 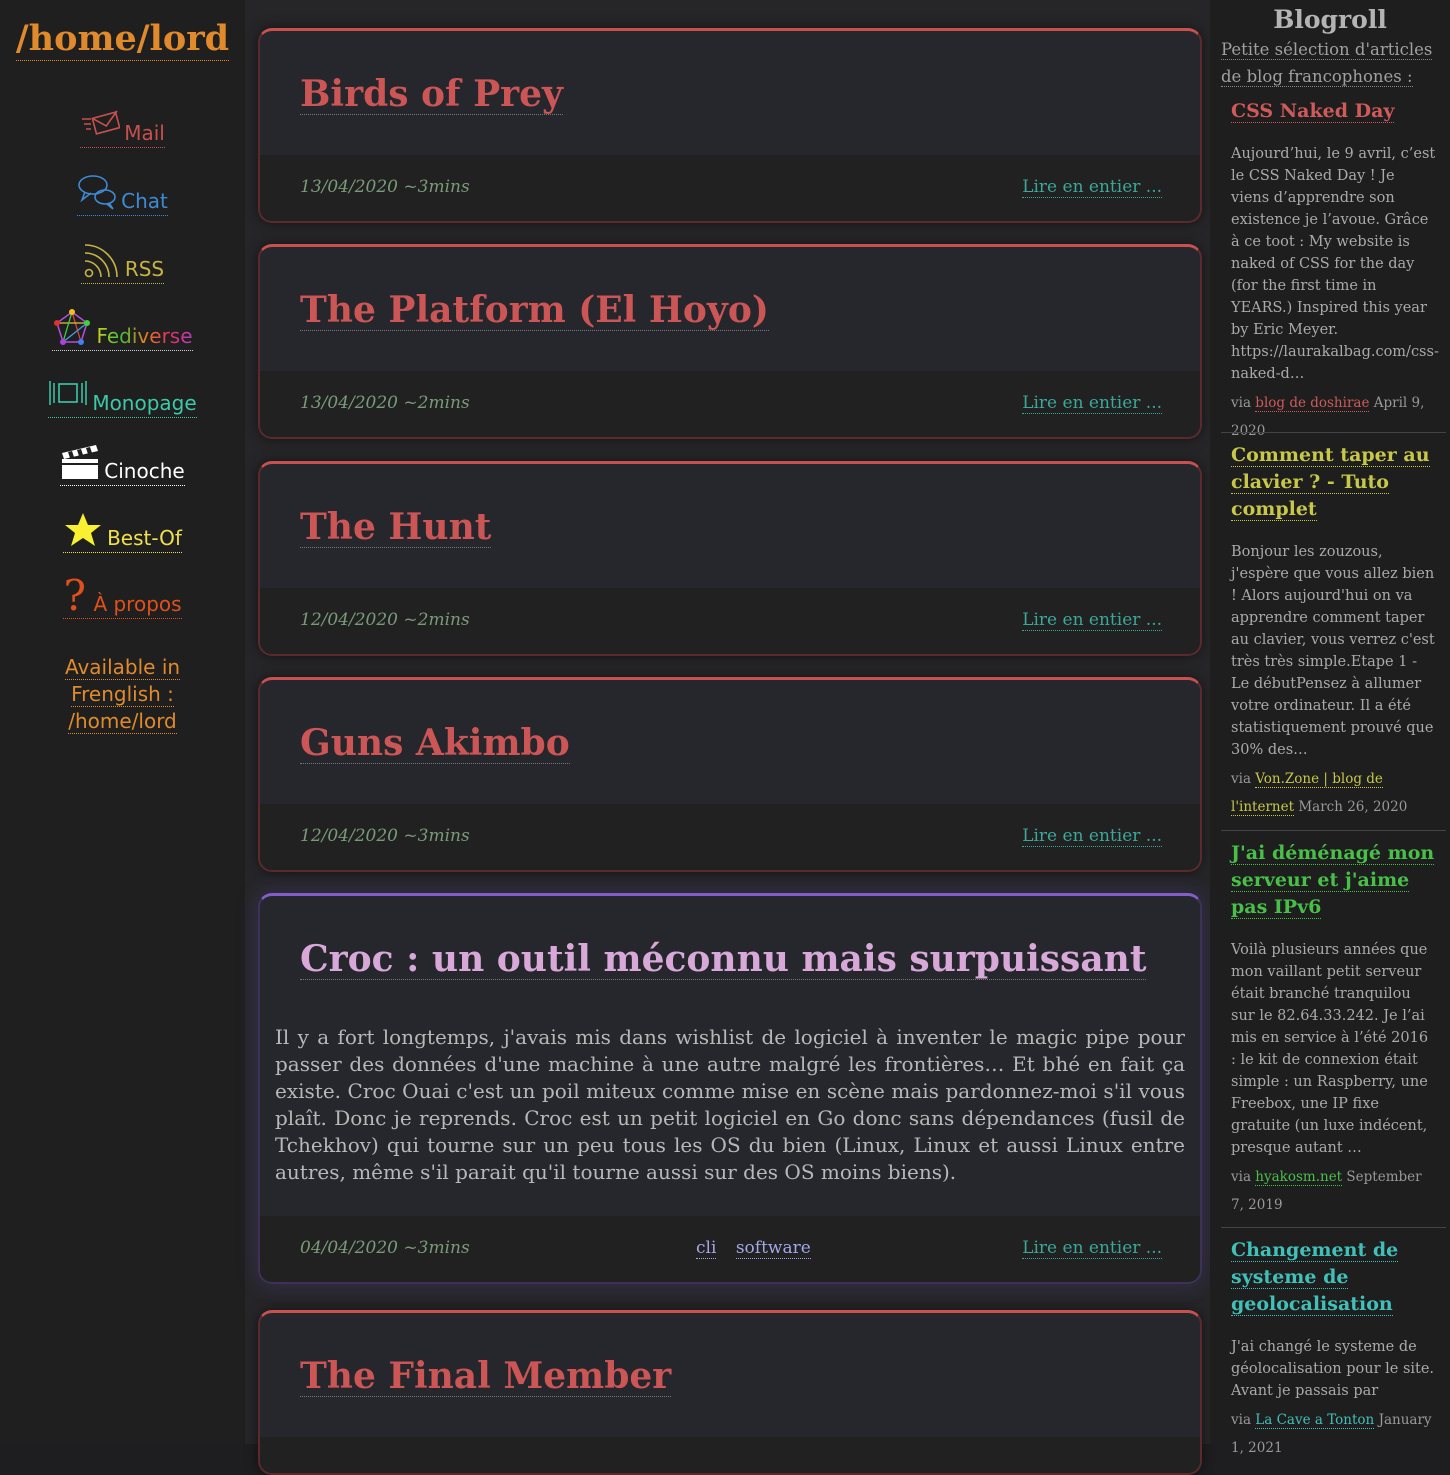 I want to click on nav-cinoche-link: Cinoche, so click(x=122, y=458).